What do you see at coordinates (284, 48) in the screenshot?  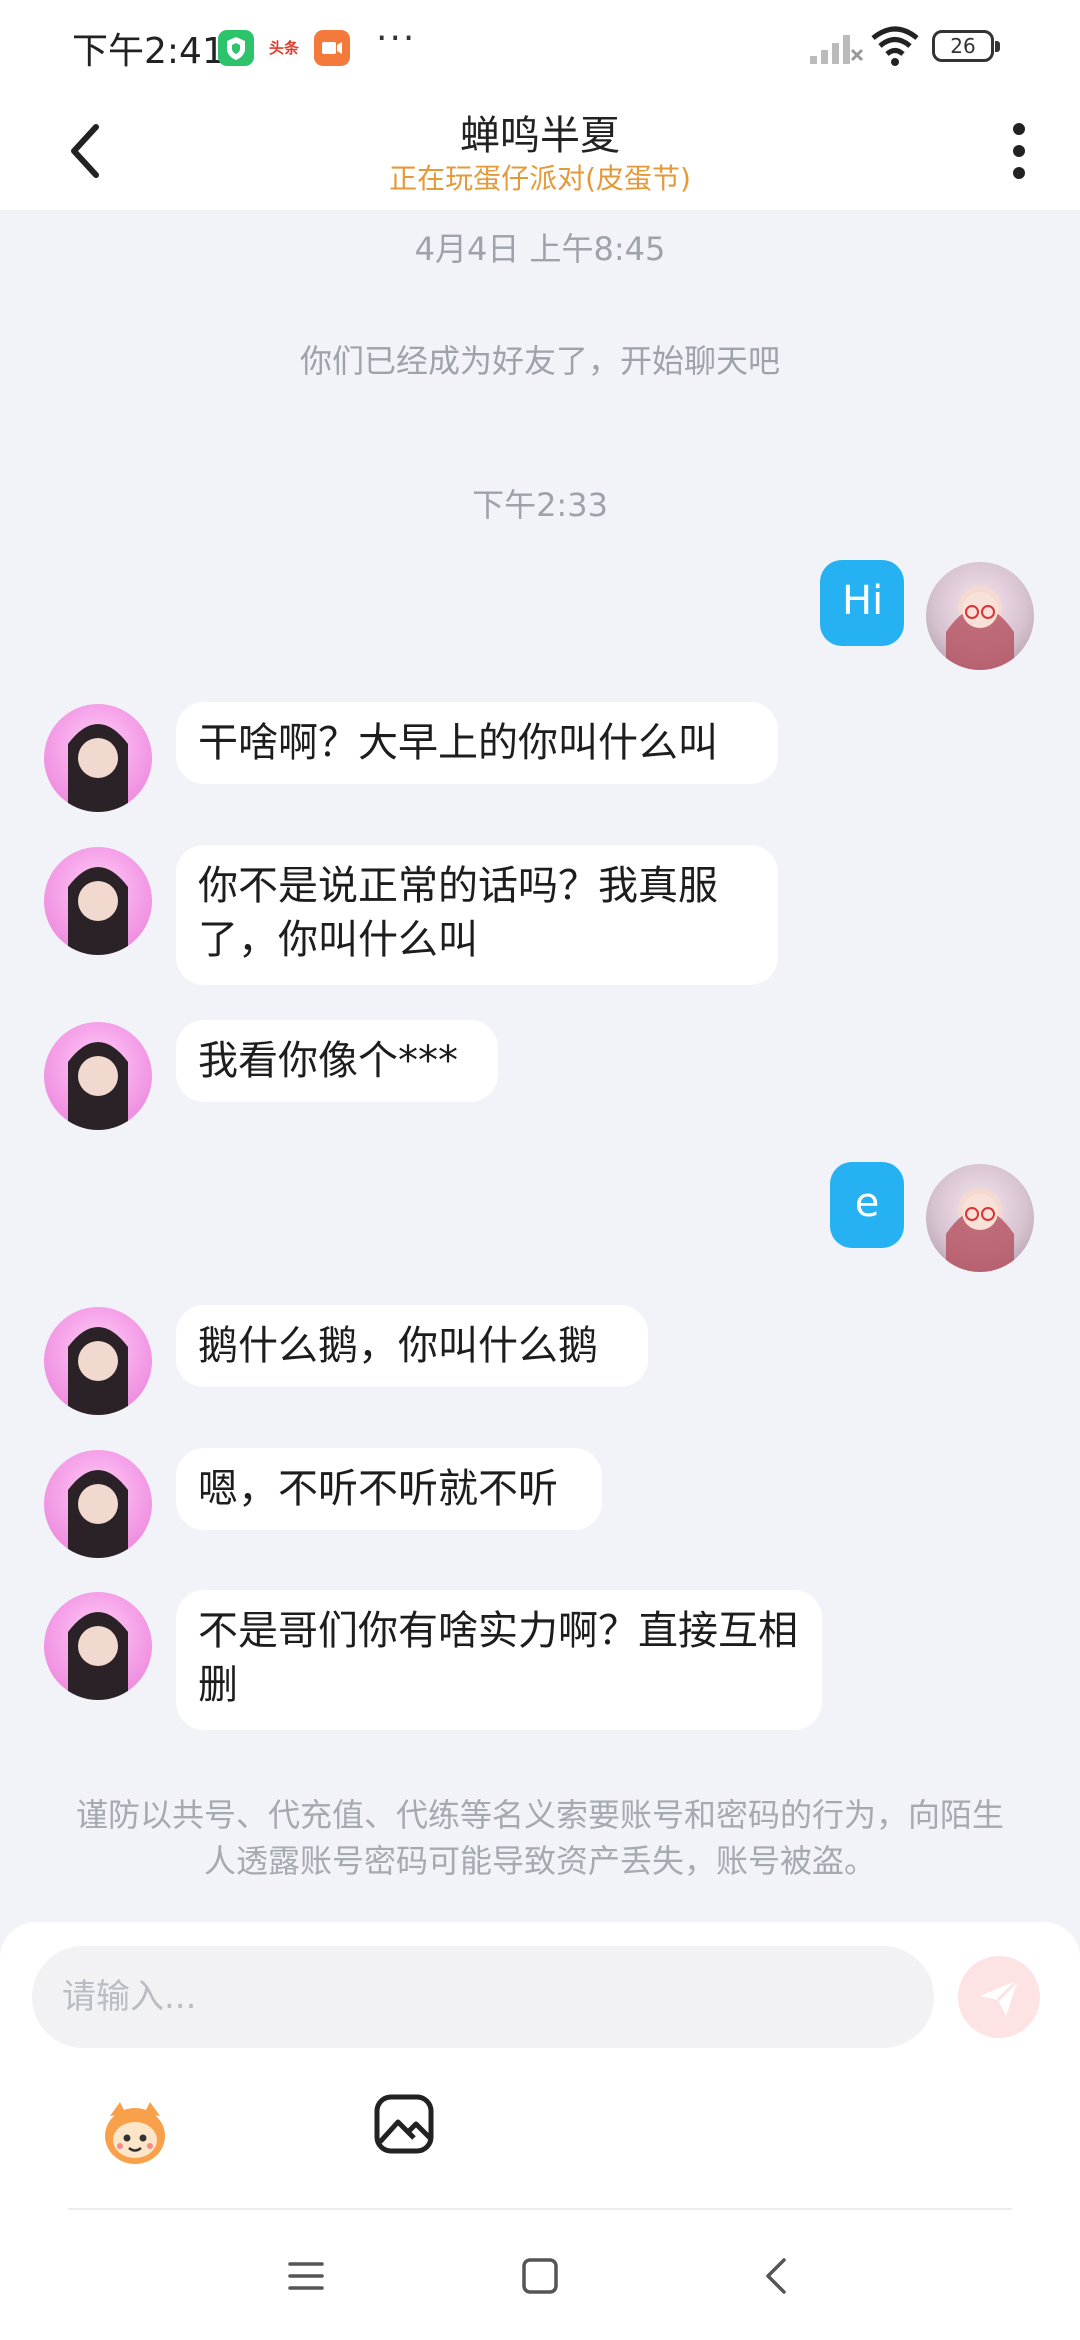 I see `news-app-icon: 头条` at bounding box center [284, 48].